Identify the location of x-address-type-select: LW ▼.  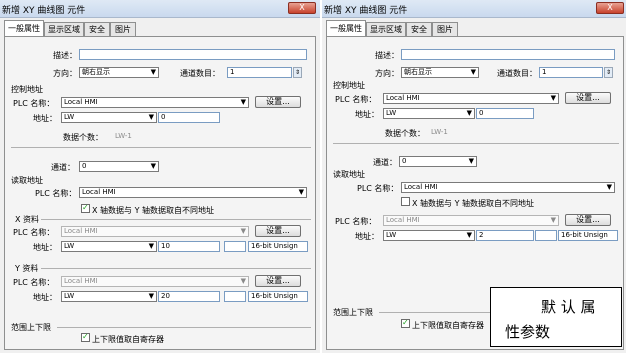
(109, 246).